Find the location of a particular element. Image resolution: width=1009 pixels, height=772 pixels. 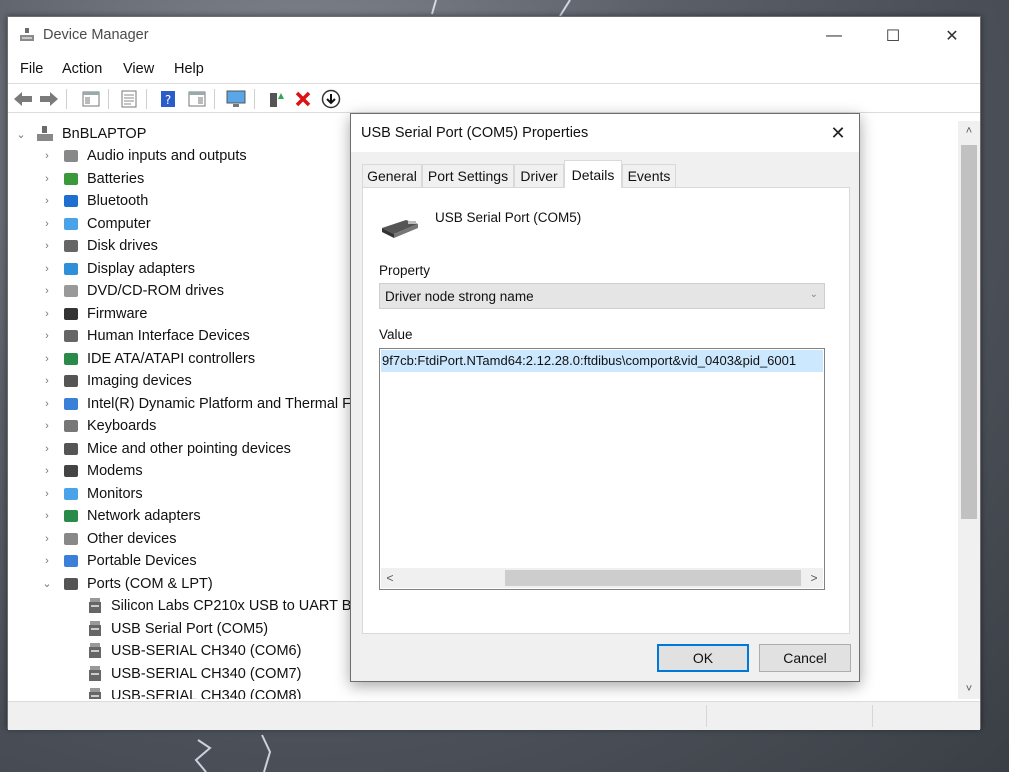

tree-category: › Network adapters is located at coordinates (180, 516).